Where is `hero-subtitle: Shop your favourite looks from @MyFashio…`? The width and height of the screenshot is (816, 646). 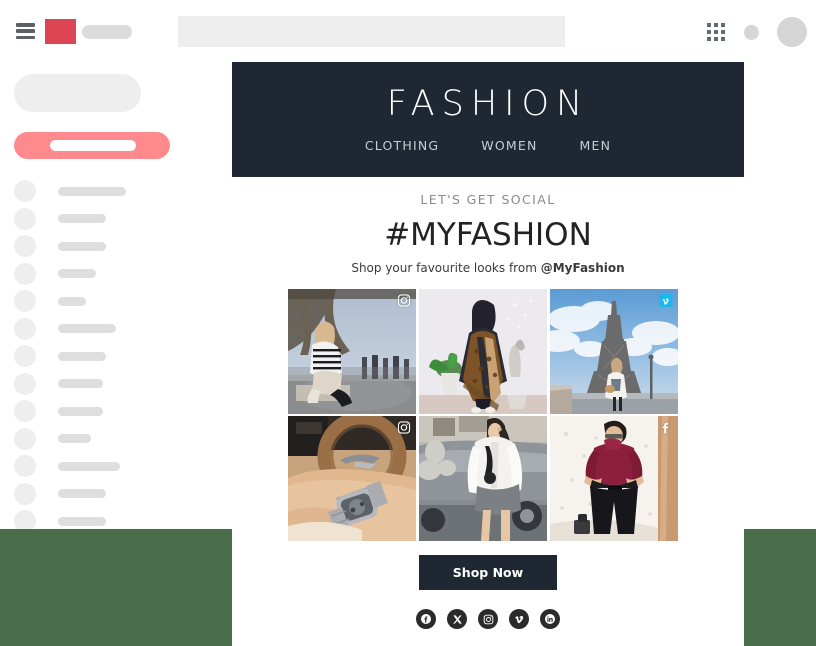
hero-subtitle: Shop your favourite looks from @MyFashio… is located at coordinates (488, 268).